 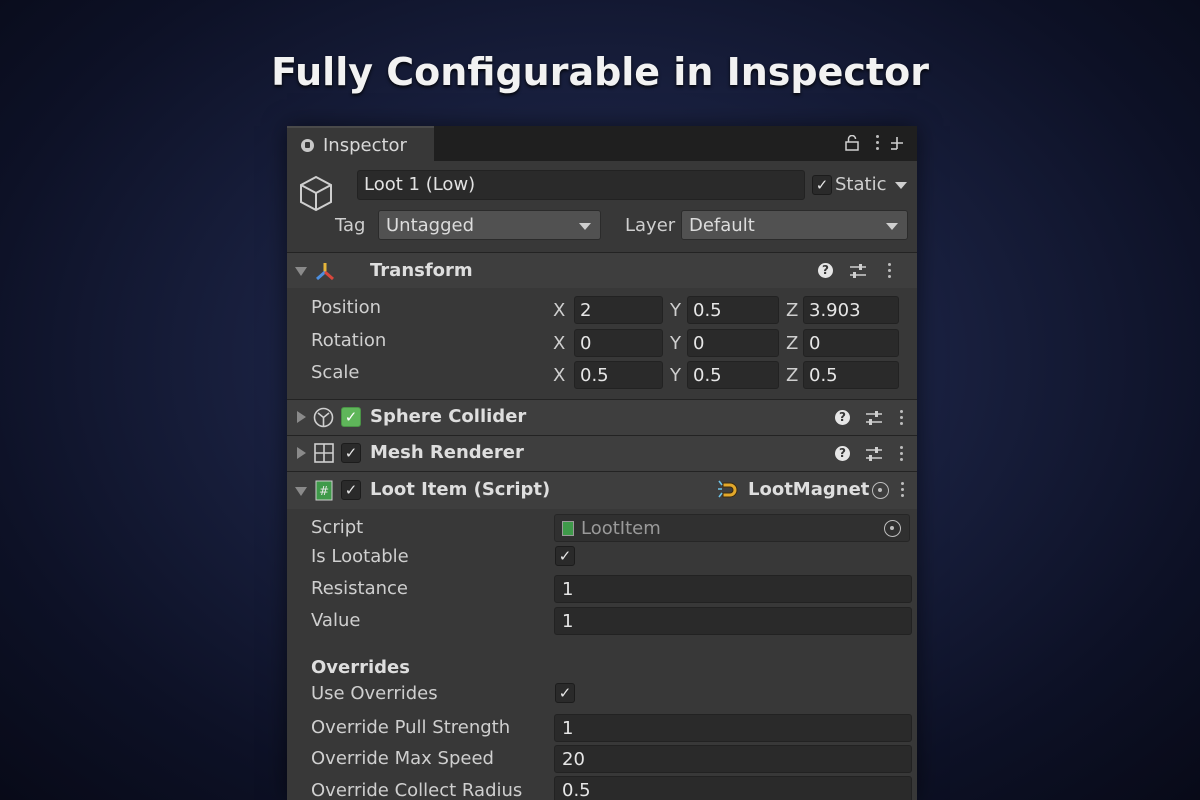 I want to click on max-speed-field: 20, so click(x=733, y=759).